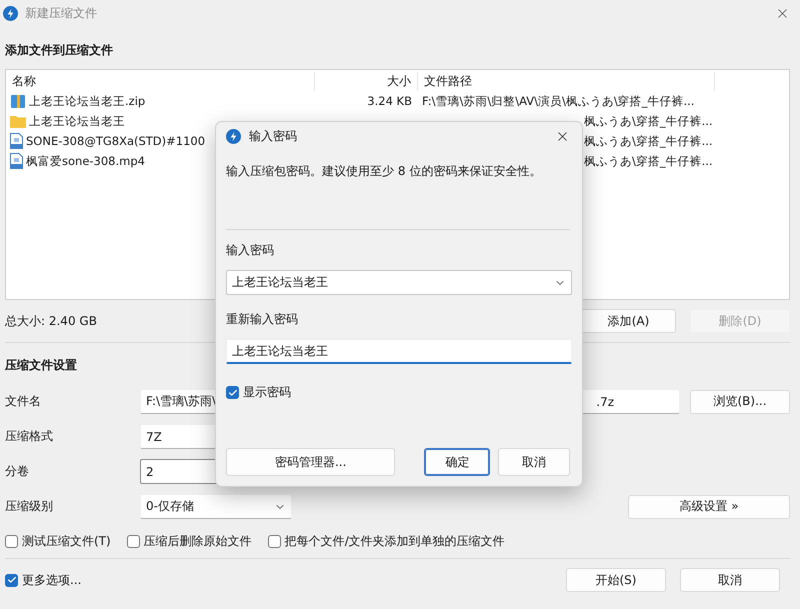 This screenshot has height=609, width=800. What do you see at coordinates (198, 541) in the screenshot?
I see `checkbox-label: 压缩后删除原始文件` at bounding box center [198, 541].